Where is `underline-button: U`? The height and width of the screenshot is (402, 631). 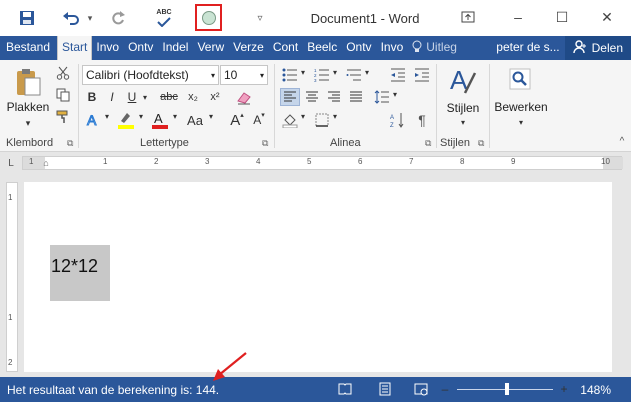 underline-button: U is located at coordinates (132, 97).